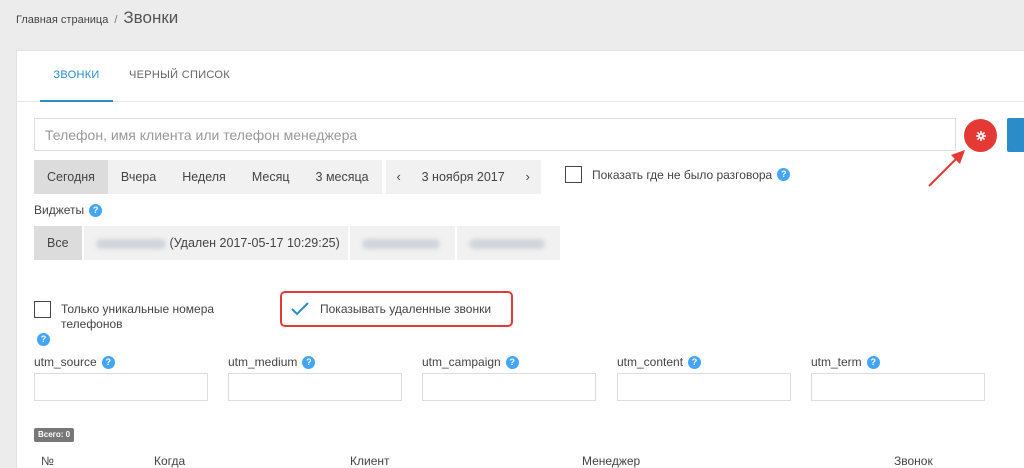  What do you see at coordinates (300, 309) in the screenshot?
I see `checkmark-icon` at bounding box center [300, 309].